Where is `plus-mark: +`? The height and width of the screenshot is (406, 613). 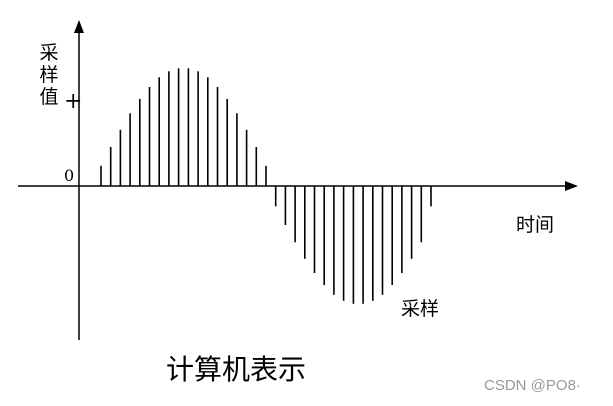 plus-mark: + is located at coordinates (73, 101).